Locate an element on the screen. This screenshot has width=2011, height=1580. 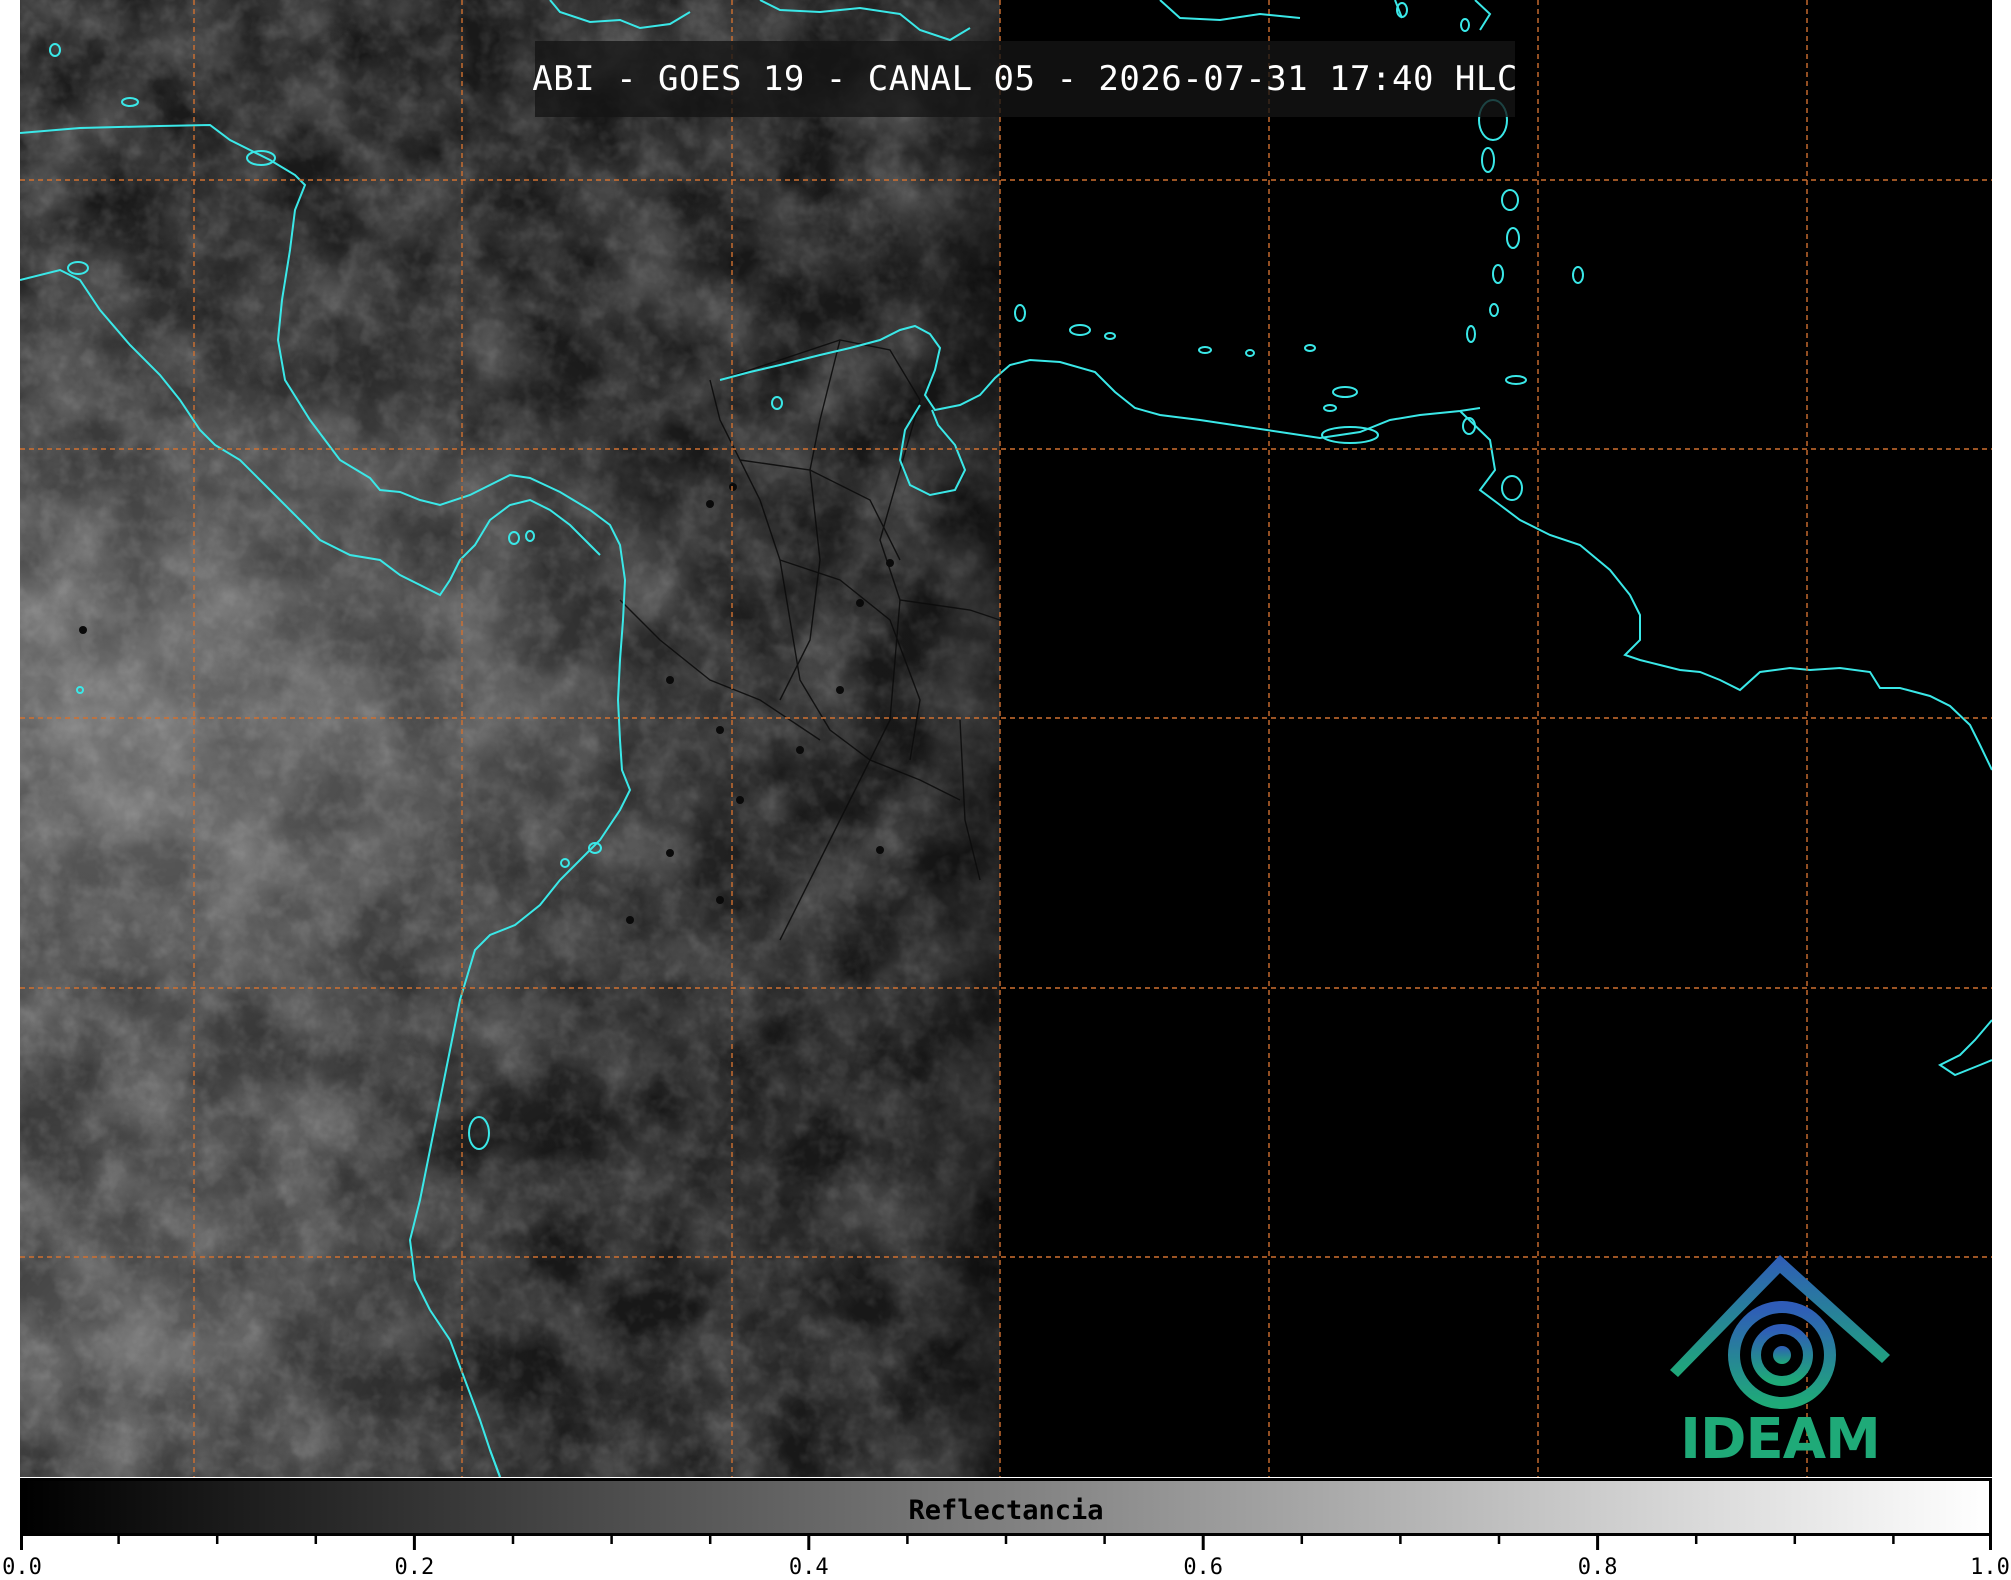
tick-label: 0.2 is located at coordinates (414, 1567).